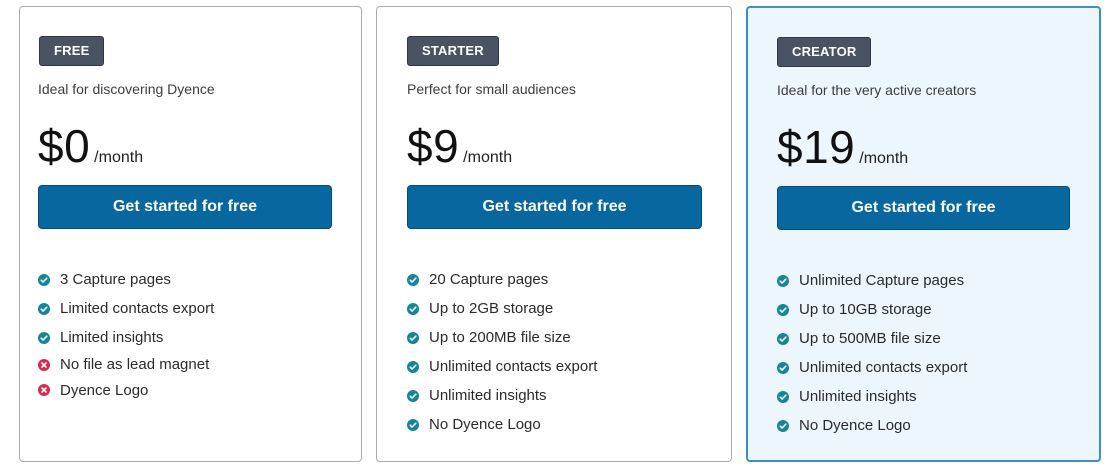 Image resolution: width=1108 pixels, height=468 pixels. What do you see at coordinates (115, 279) in the screenshot?
I see `feature-text: 3 Capture pages` at bounding box center [115, 279].